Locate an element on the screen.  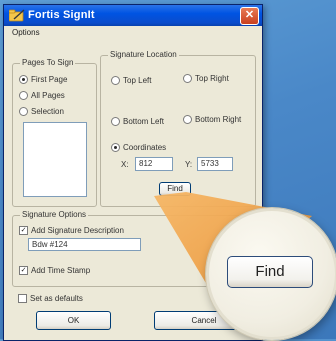
window-title: Fortis SignIt is located at coordinates (61, 15).